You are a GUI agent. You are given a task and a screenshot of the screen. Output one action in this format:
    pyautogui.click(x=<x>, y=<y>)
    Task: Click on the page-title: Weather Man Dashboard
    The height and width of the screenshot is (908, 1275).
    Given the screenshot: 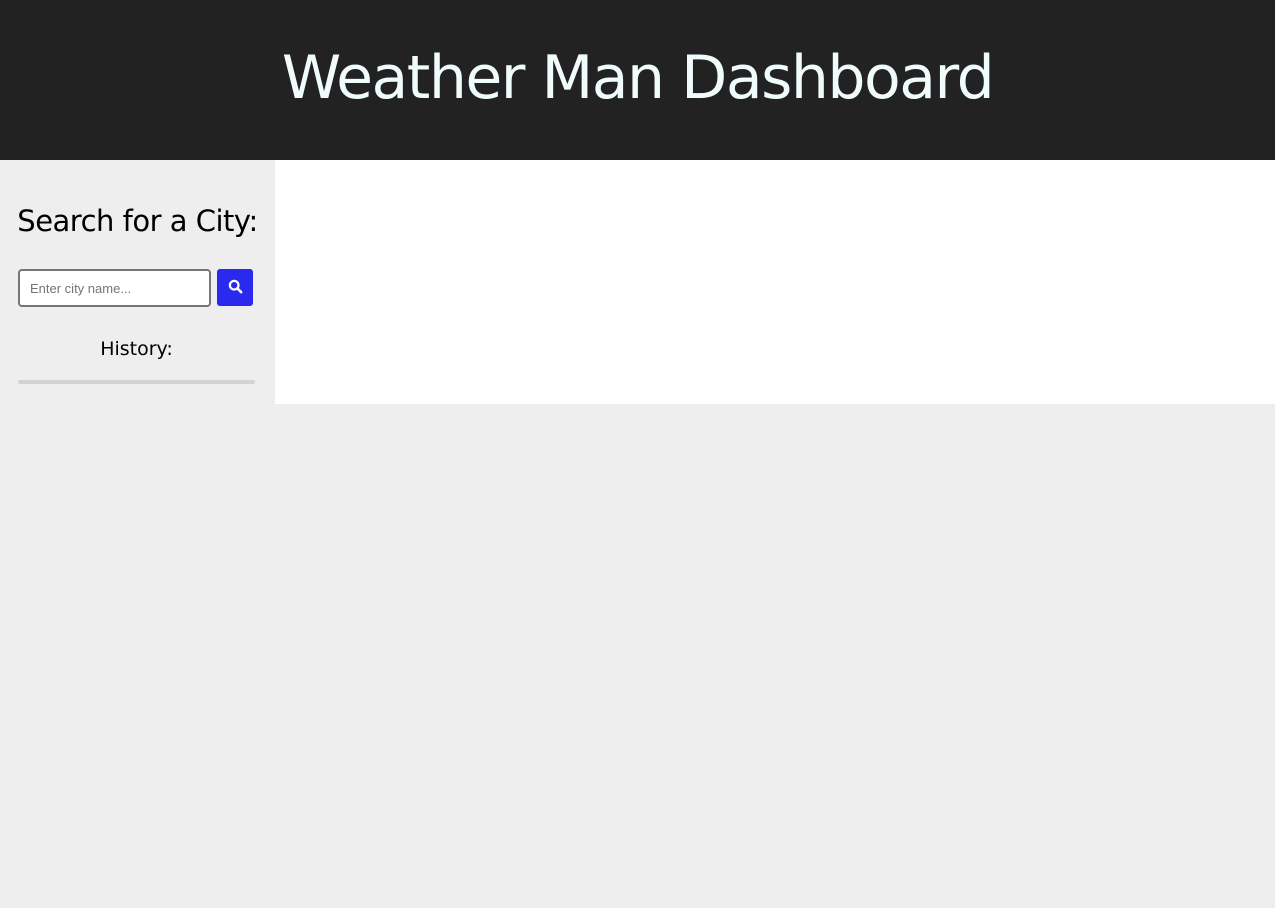 What is the action you would take?
    pyautogui.click(x=638, y=78)
    